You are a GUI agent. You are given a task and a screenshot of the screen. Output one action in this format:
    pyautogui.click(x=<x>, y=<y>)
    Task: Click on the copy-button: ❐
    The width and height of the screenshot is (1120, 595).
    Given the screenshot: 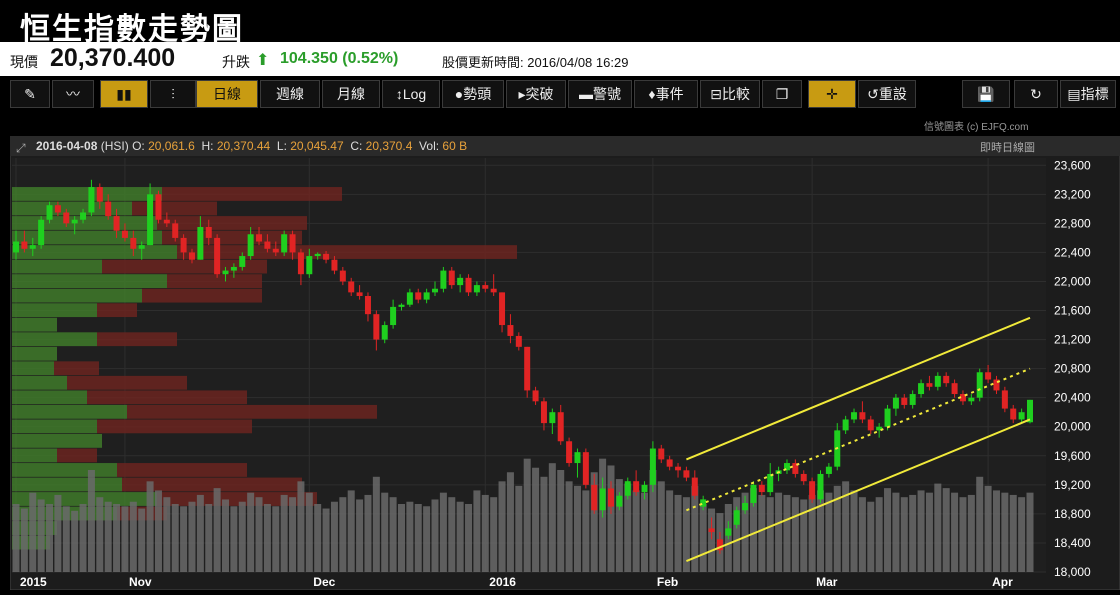 What is the action you would take?
    pyautogui.click(x=782, y=94)
    